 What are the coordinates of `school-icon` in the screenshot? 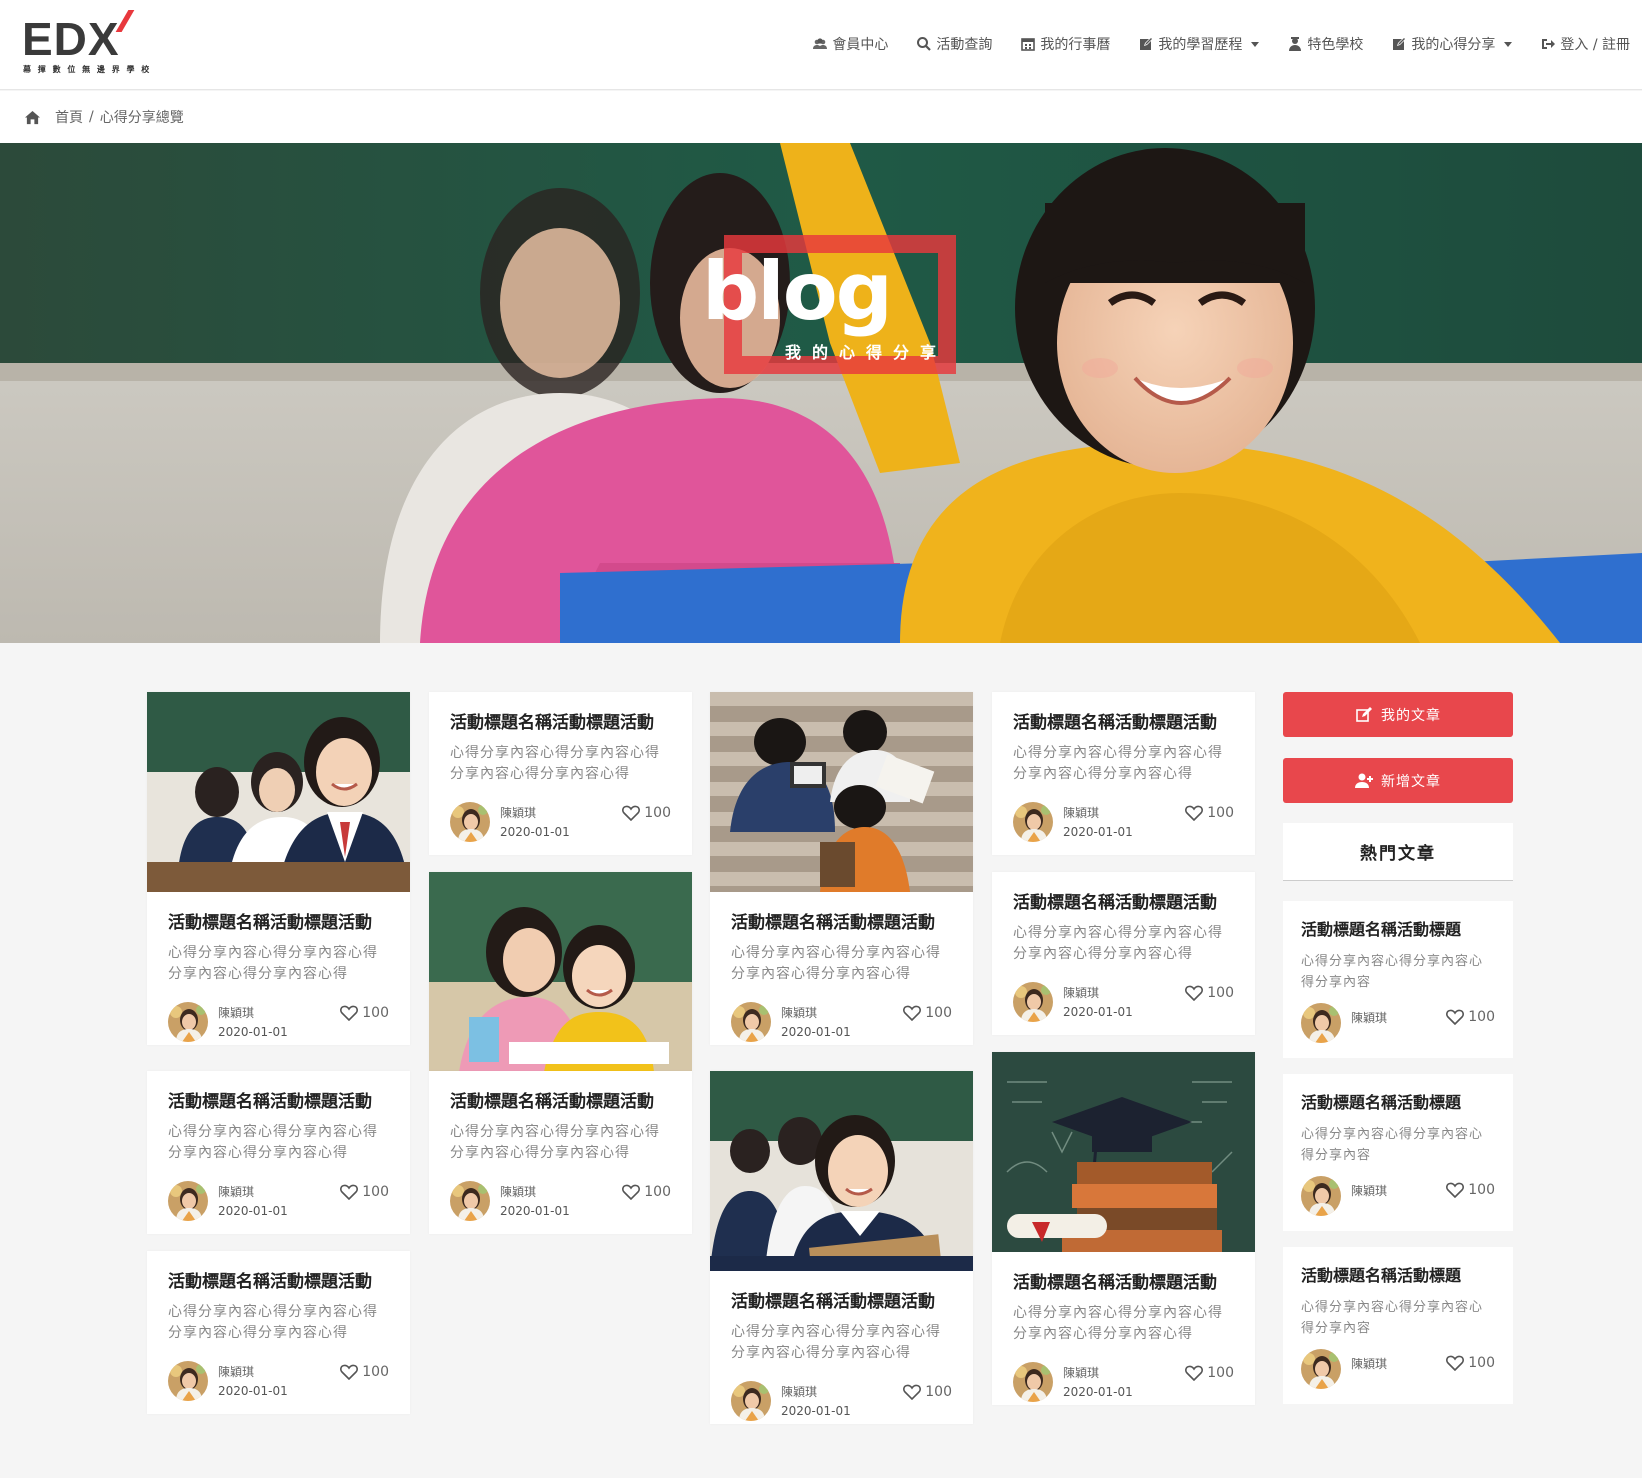 It's located at (1295, 44).